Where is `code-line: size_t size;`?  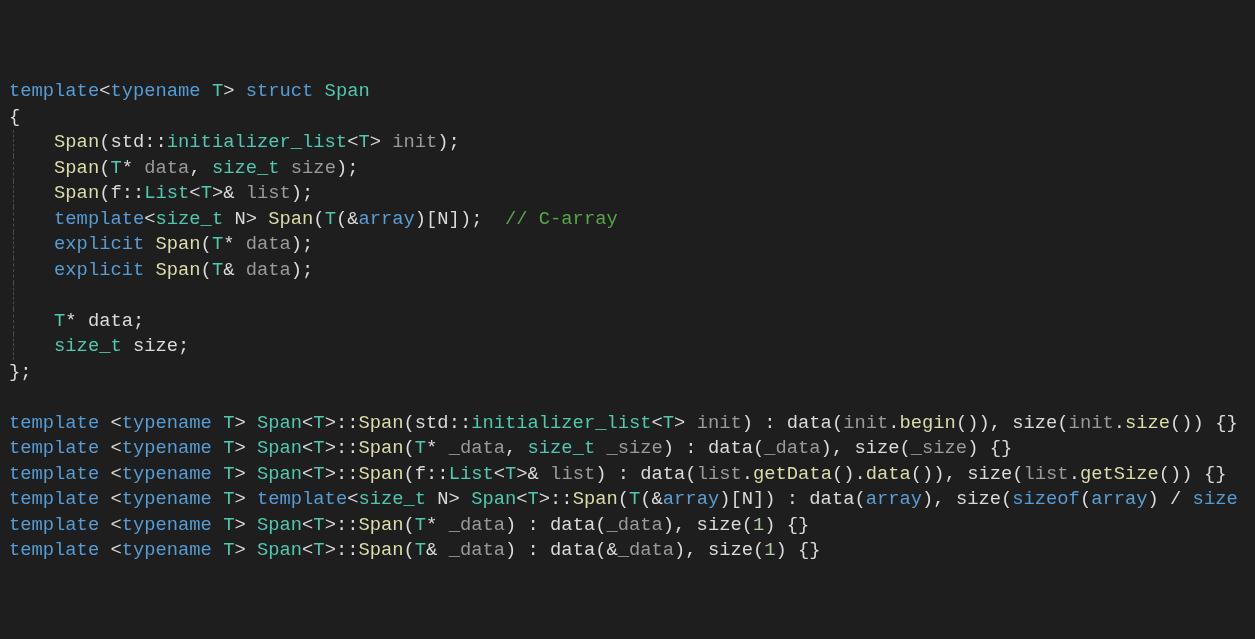 code-line: size_t size; is located at coordinates (121, 346).